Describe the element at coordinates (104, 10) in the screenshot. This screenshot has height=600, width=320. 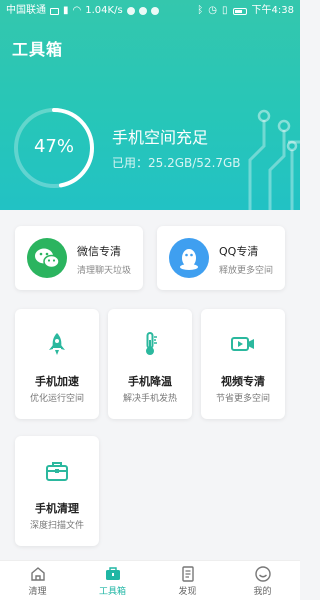
I see `network-speed: 1.04K/s` at that location.